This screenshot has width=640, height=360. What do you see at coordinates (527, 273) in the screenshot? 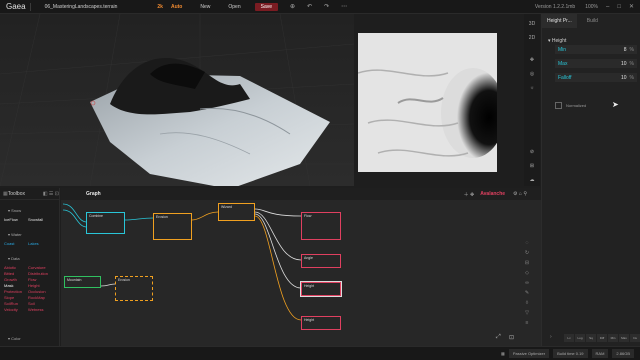
I see `tag-icon: ◇` at bounding box center [527, 273].